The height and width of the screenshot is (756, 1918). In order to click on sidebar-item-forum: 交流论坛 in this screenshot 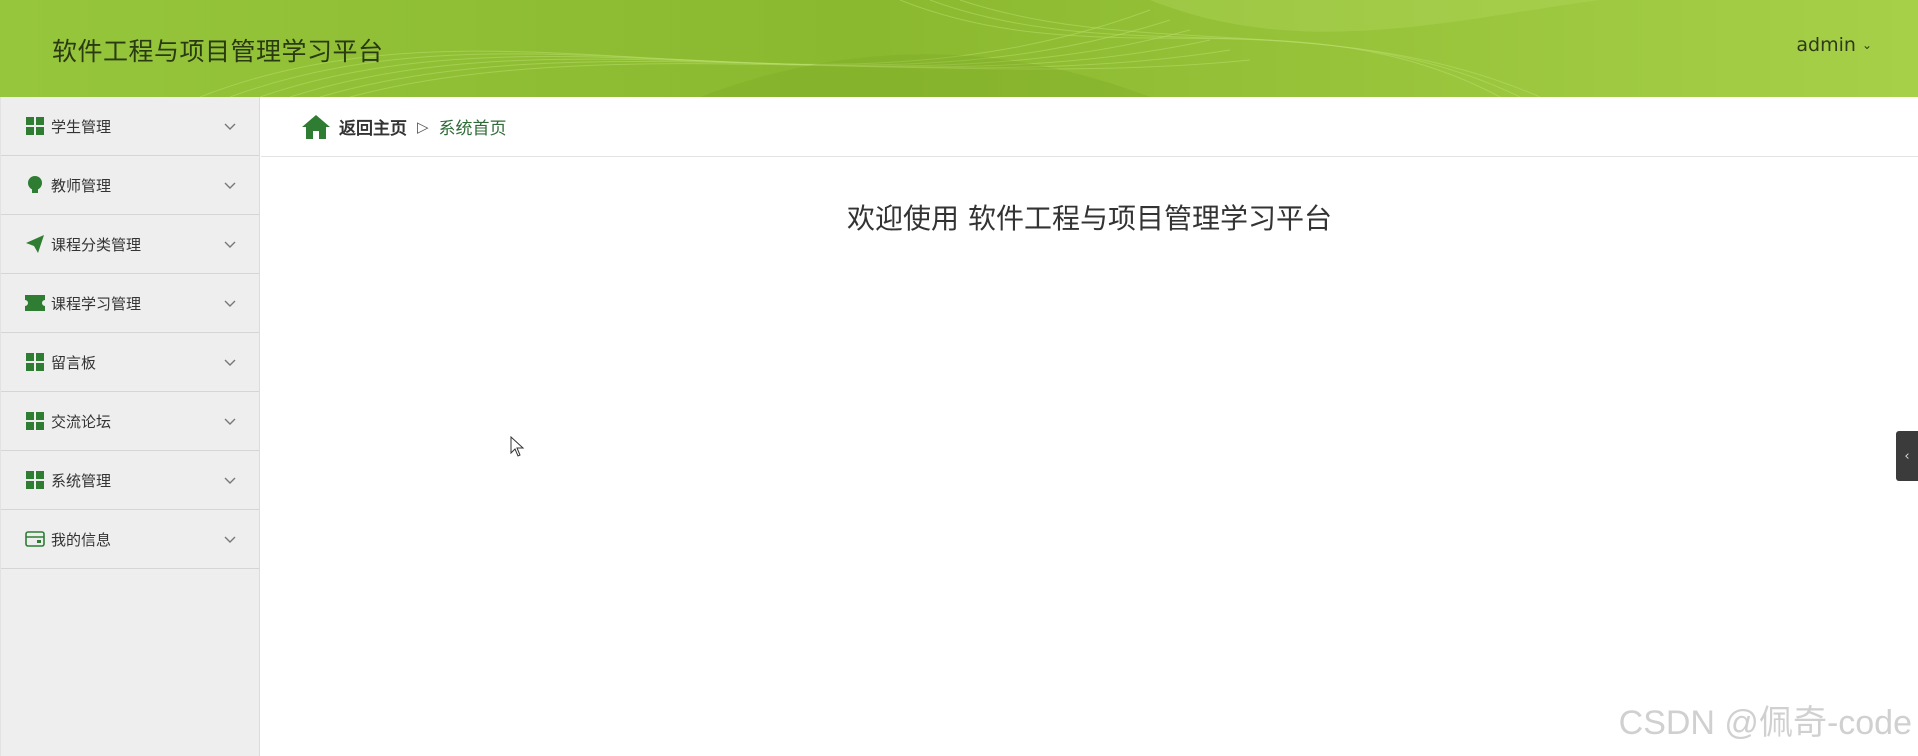, I will do `click(130, 421)`.